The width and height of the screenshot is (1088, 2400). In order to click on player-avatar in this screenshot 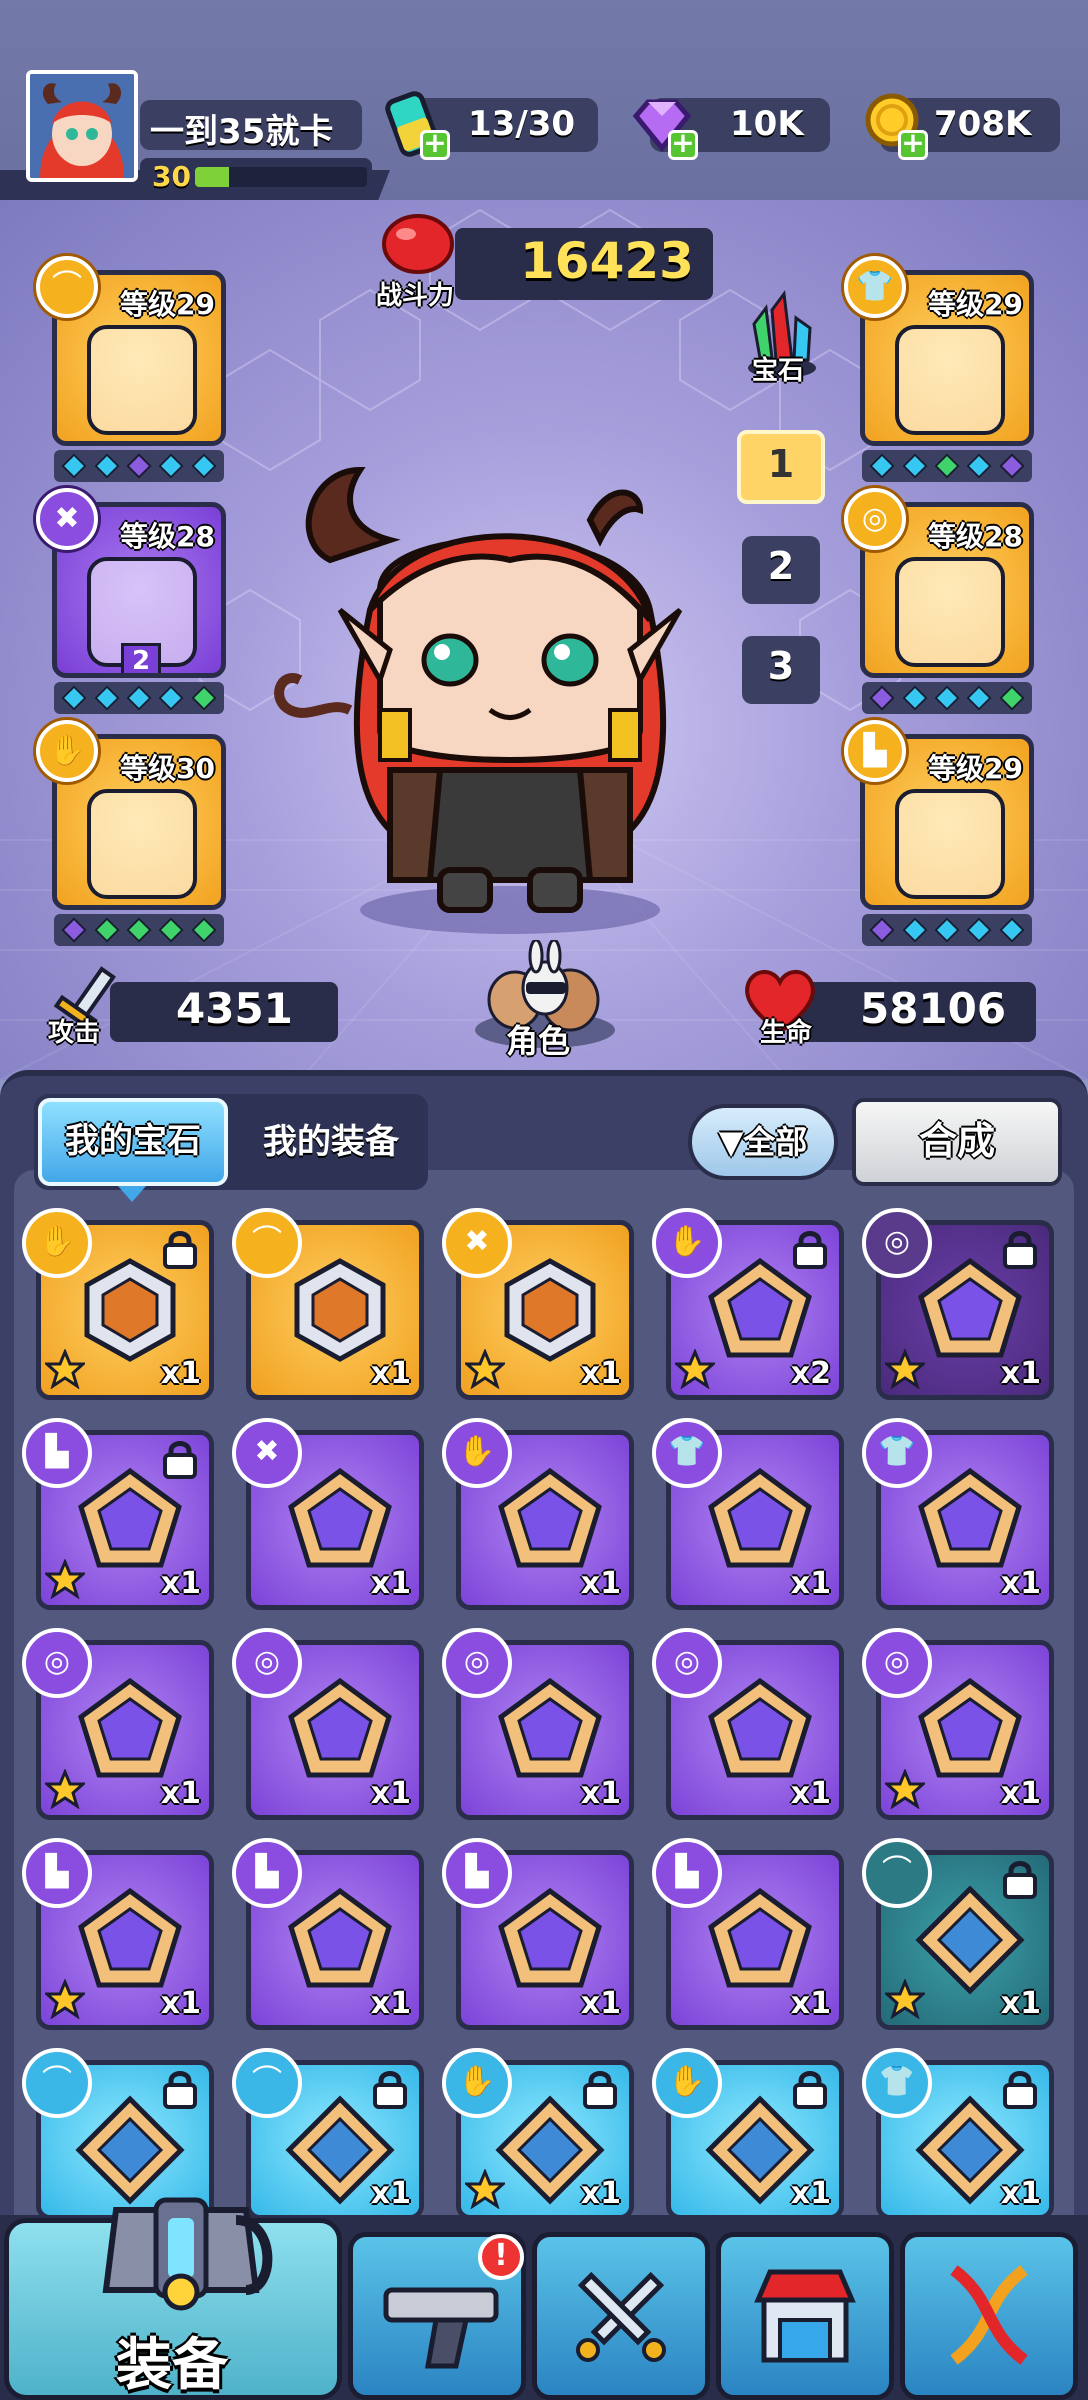, I will do `click(82, 126)`.